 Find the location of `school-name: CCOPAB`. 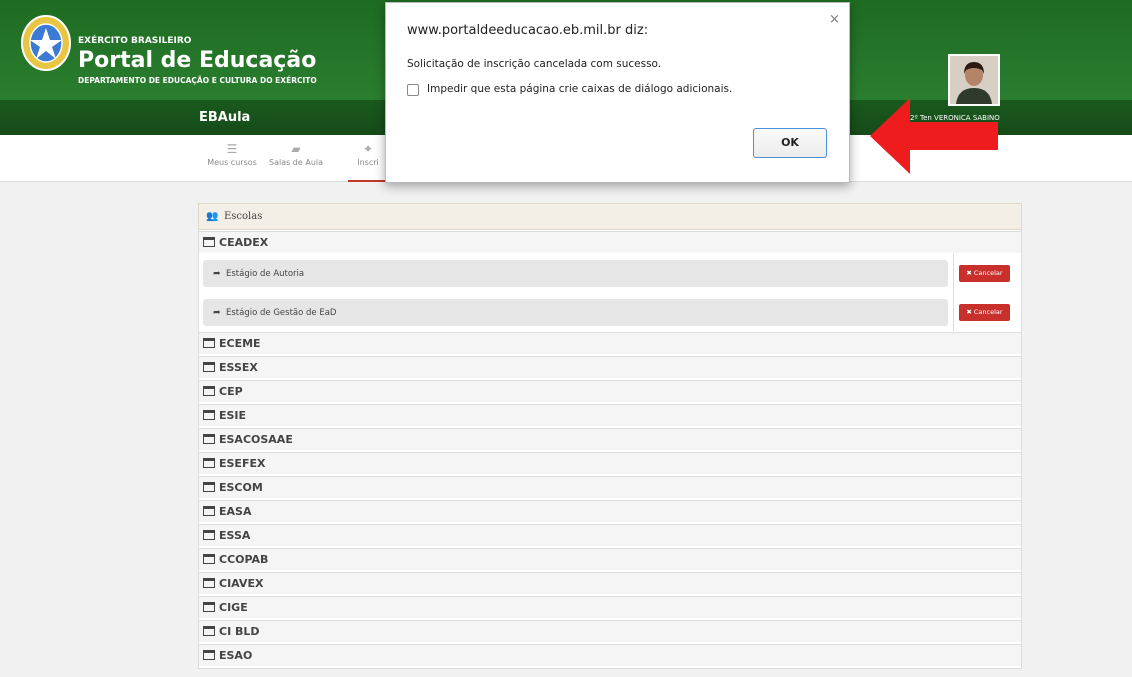

school-name: CCOPAB is located at coordinates (244, 559).